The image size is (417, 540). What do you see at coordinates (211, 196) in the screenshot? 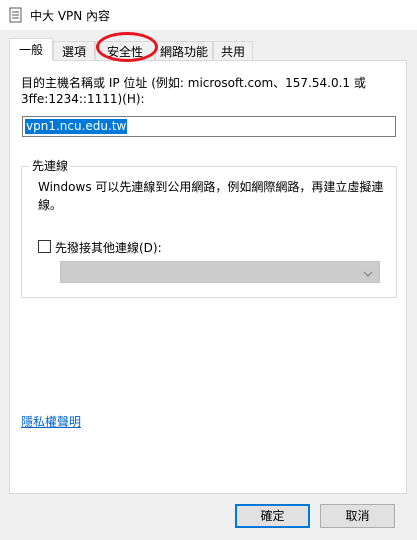
I see `first-connect-description: Windows 可以先連線到公用網路，例如網際網路，再建立虛擬連線。` at bounding box center [211, 196].